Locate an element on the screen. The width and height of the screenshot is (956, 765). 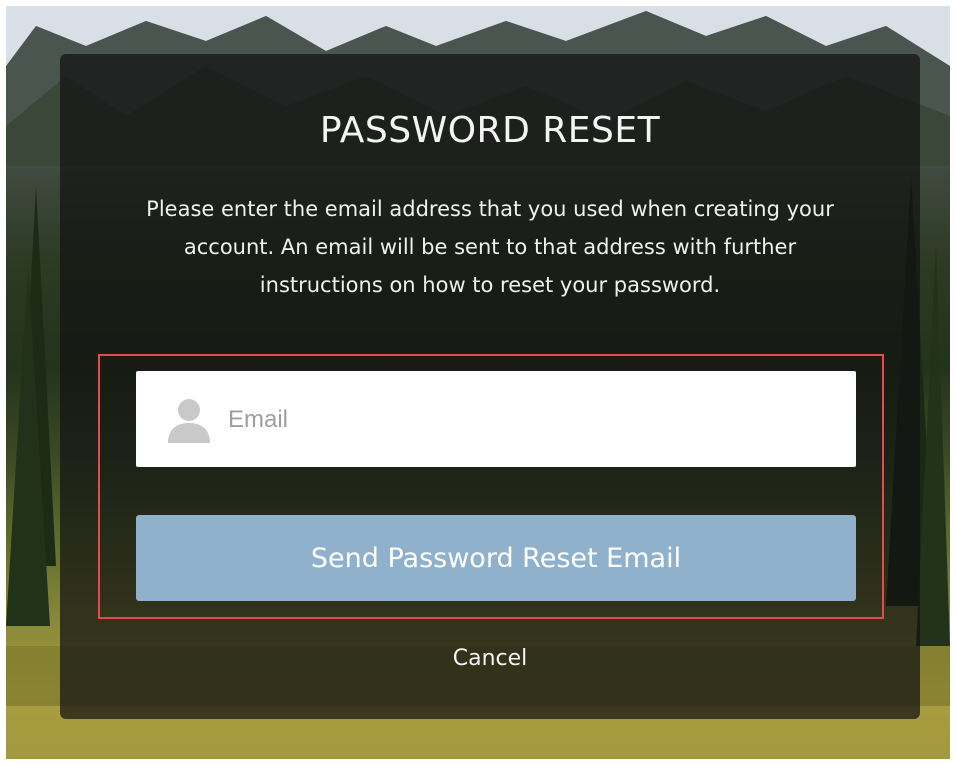
cancel-link: Cancel is located at coordinates (490, 658).